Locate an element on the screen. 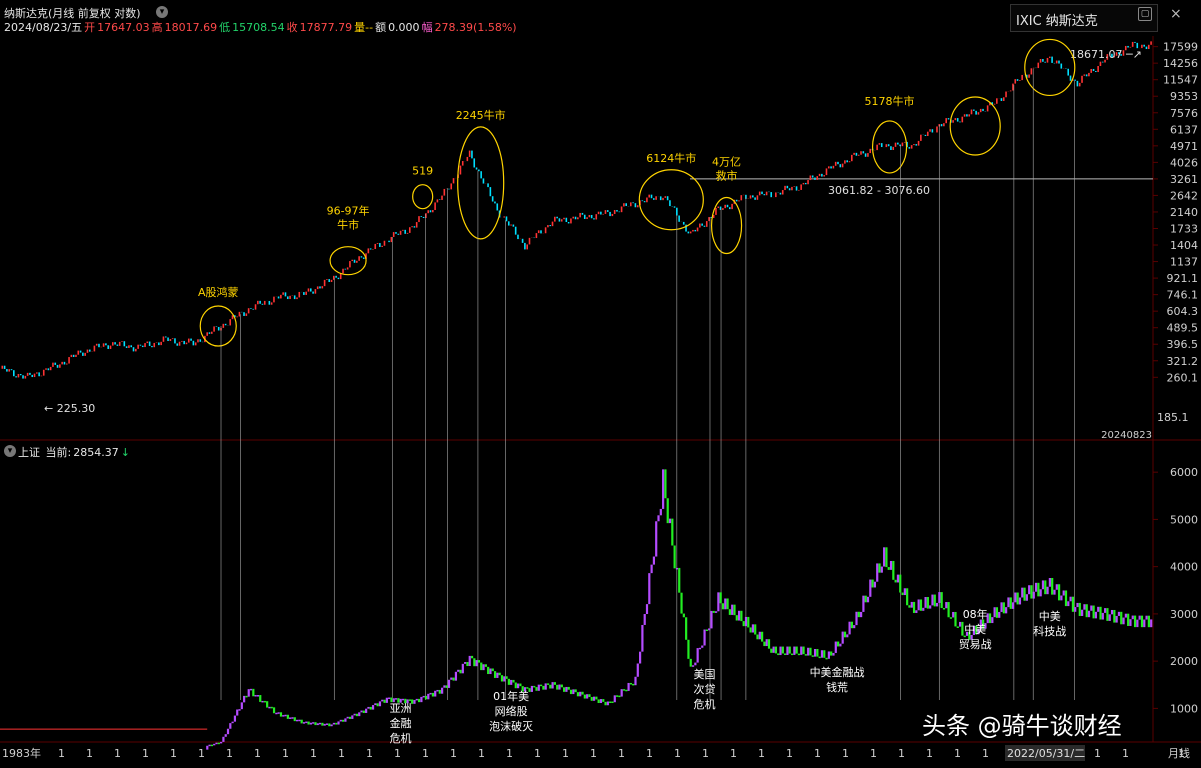  lower-y-tick-label: 5000 is located at coordinates (1184, 519).